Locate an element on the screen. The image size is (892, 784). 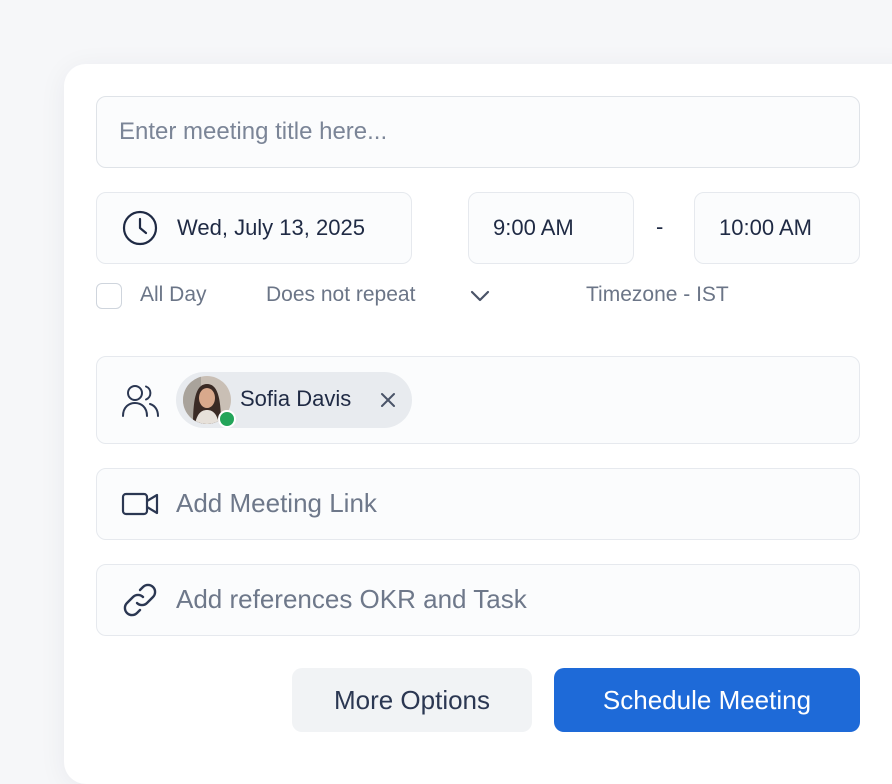
attendee-name: Sofia Davis is located at coordinates (296, 398).